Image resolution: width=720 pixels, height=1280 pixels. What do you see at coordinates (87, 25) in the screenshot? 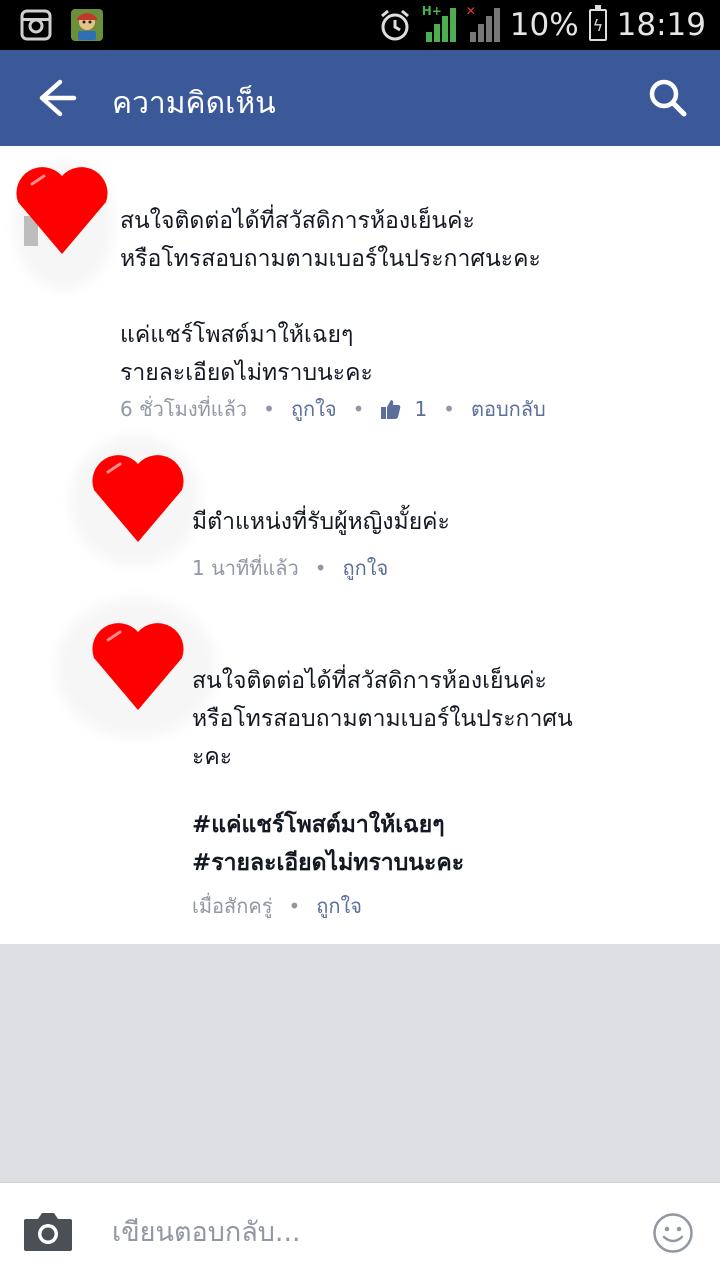
I see `game-app-icon` at bounding box center [87, 25].